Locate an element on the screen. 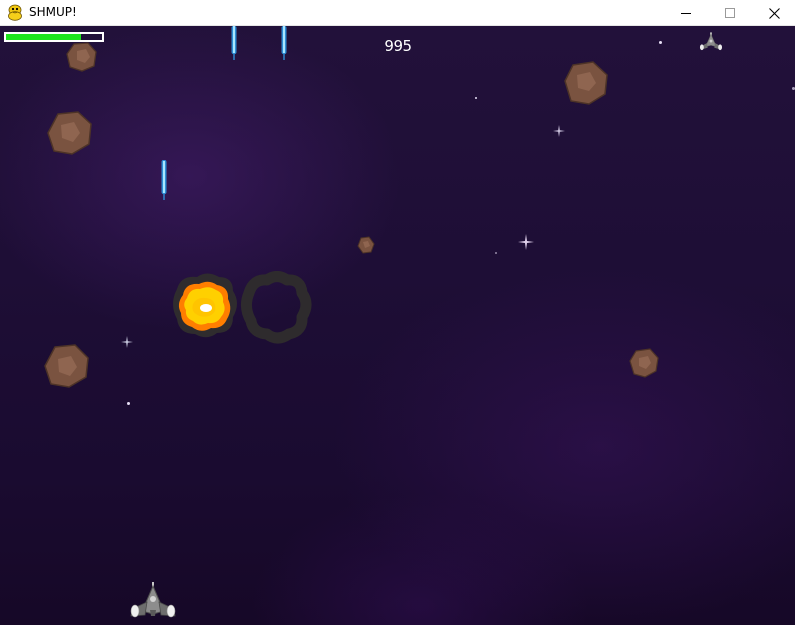 Image resolution: width=795 pixels, height=625 pixels. player-ship is located at coordinates (153, 601).